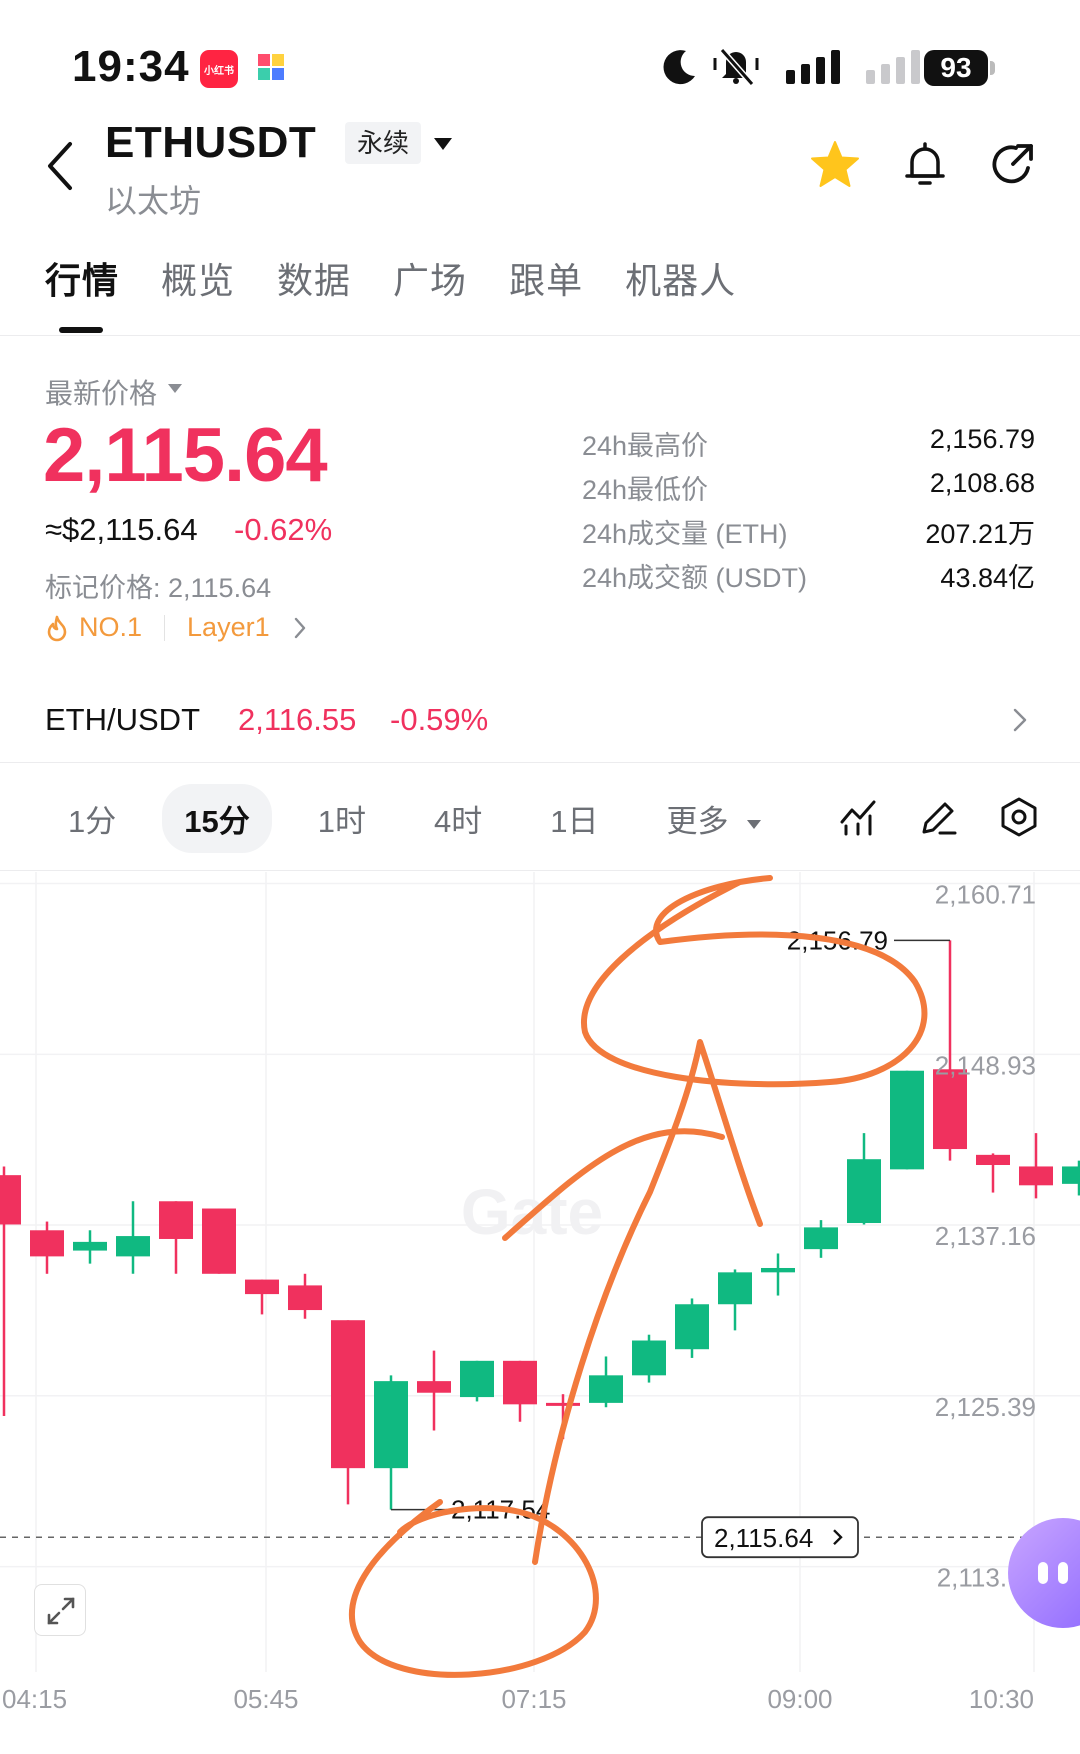  Describe the element at coordinates (439, 719) in the screenshot. I see `spot-change: -0.59%` at that location.